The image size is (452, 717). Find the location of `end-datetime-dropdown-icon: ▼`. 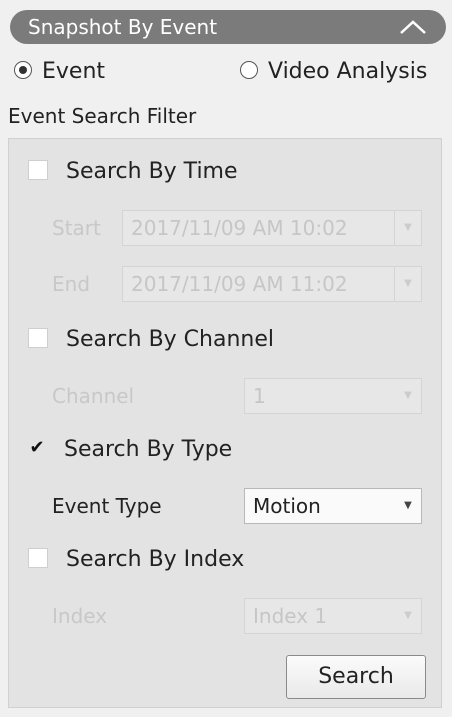

end-datetime-dropdown-icon: ▼ is located at coordinates (407, 284).